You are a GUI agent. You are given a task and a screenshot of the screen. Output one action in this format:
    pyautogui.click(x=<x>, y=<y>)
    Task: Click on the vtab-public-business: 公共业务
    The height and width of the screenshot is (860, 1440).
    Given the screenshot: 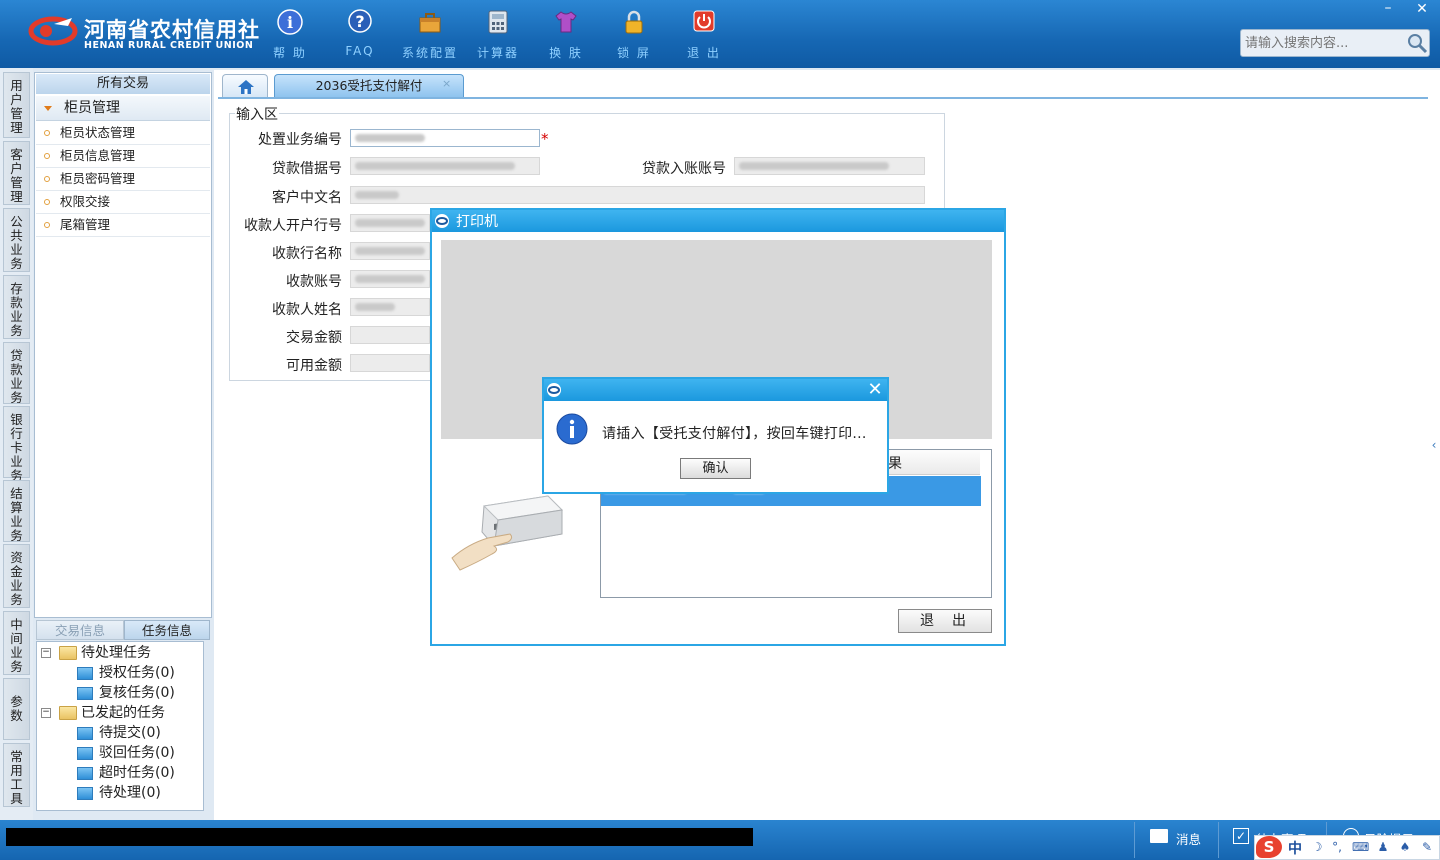 What is the action you would take?
    pyautogui.click(x=16, y=240)
    